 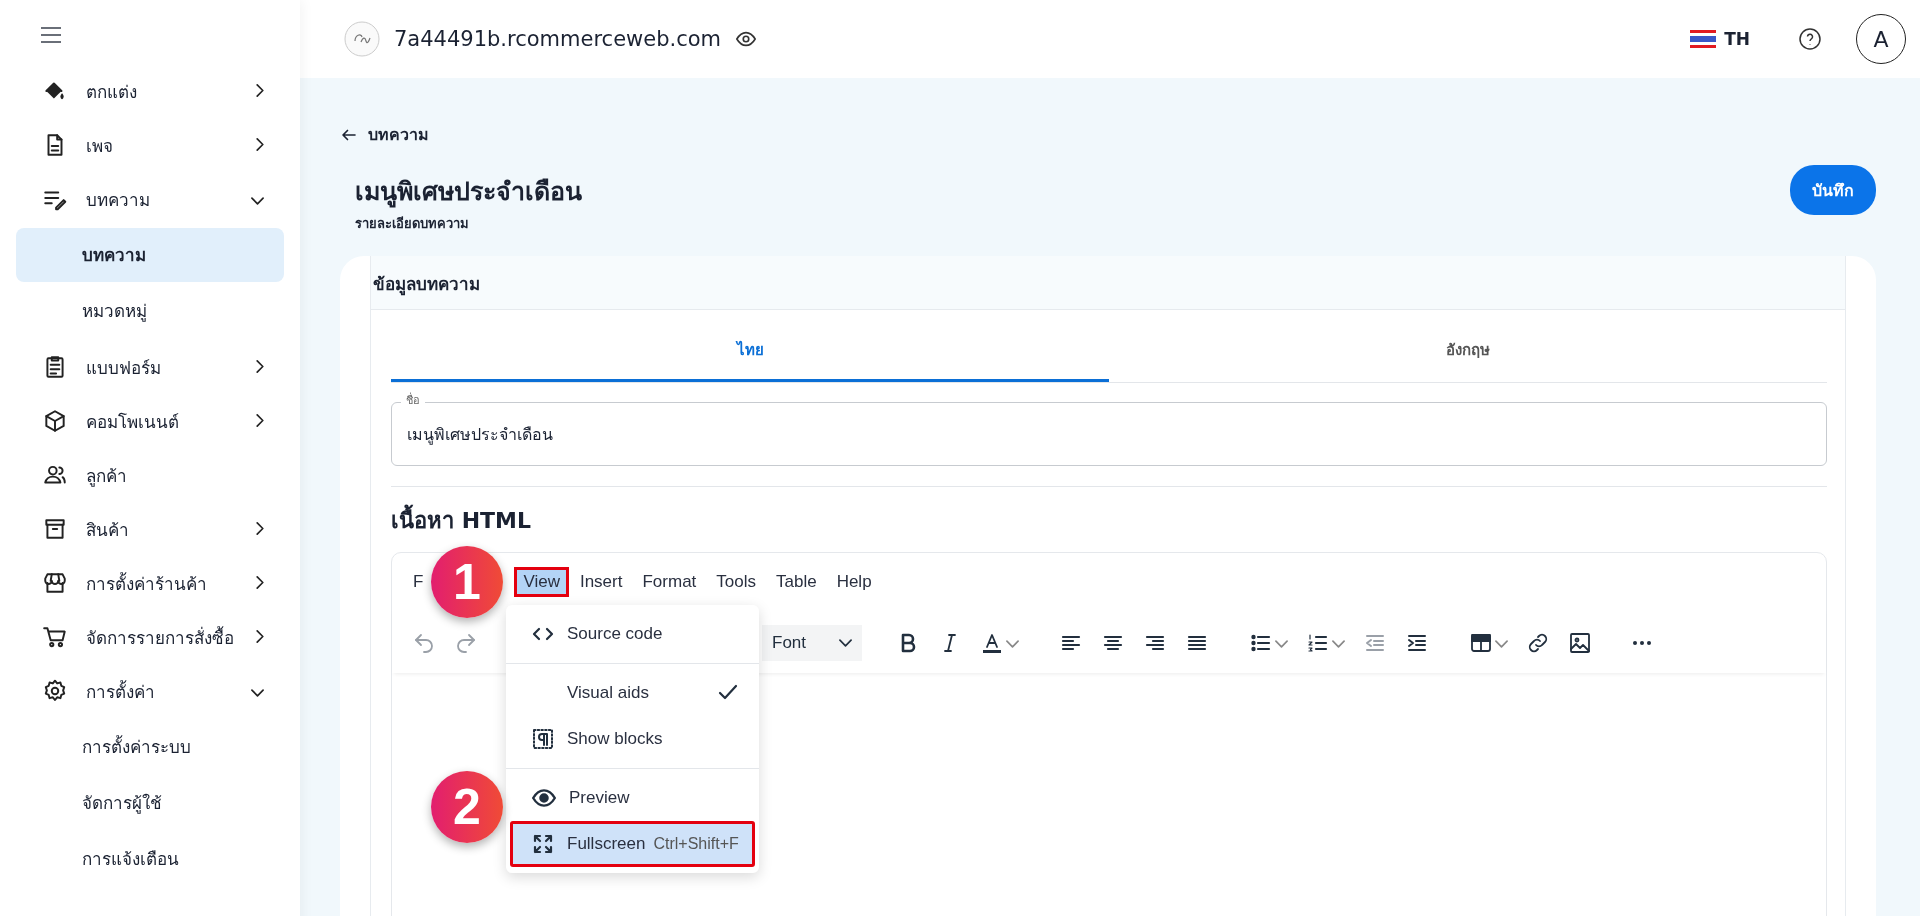 I want to click on sidebar-item: จัดการรายการสั่งซื้อ, so click(x=150, y=637).